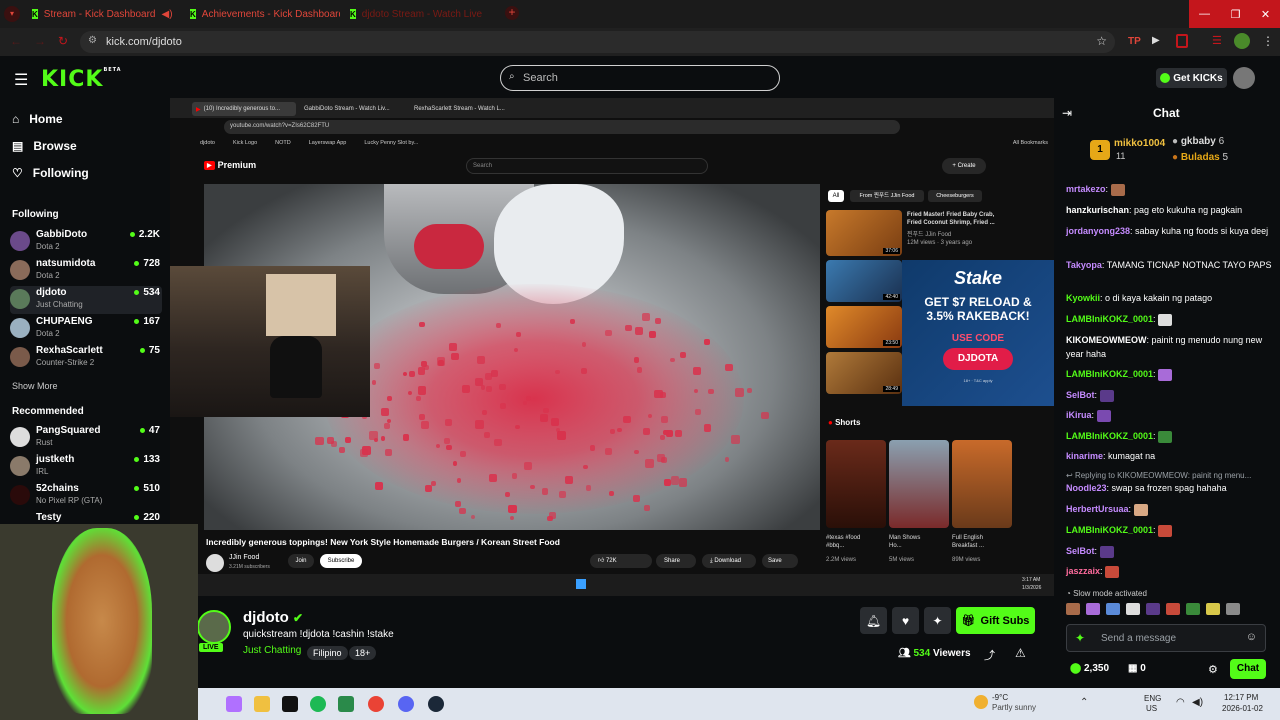 The width and height of the screenshot is (1280, 720). I want to click on app-icon, so click(346, 704).